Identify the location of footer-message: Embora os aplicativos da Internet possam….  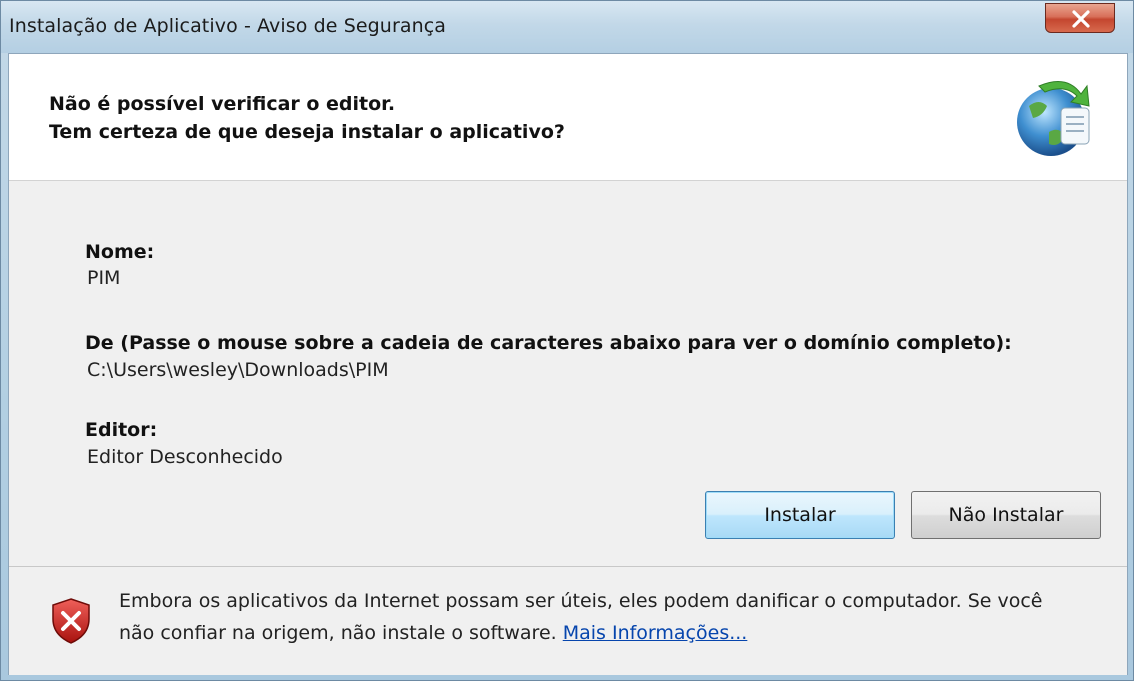
(599, 617).